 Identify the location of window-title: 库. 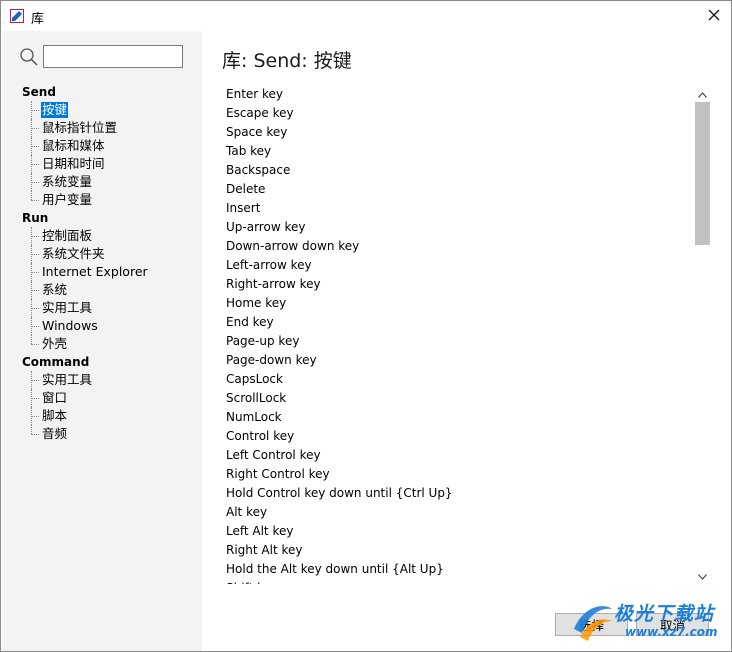
(38, 19).